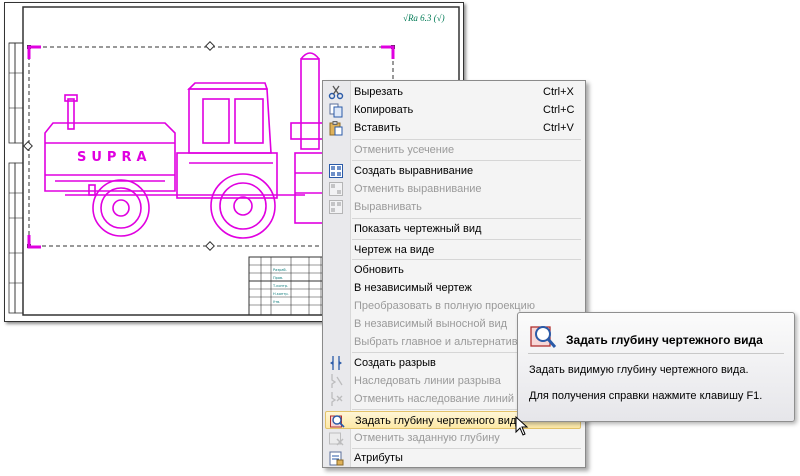  Describe the element at coordinates (336, 92) in the screenshot. I see `scissors-icon` at that location.